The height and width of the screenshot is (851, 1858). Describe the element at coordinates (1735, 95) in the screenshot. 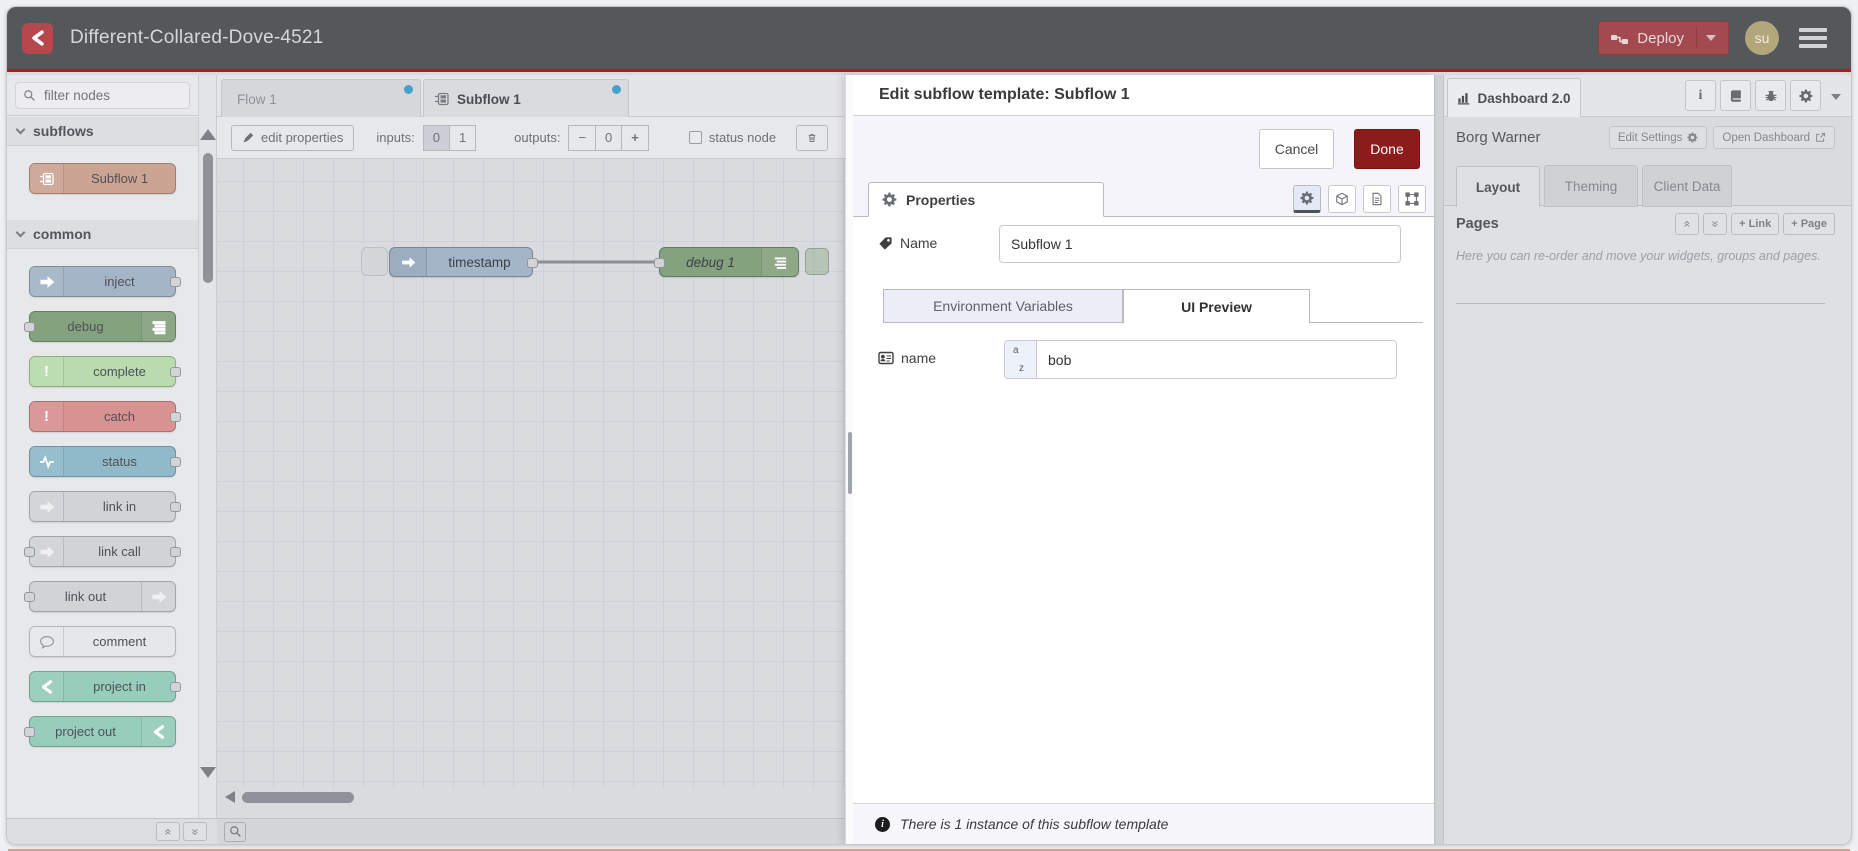

I see `help-tab-button` at that location.